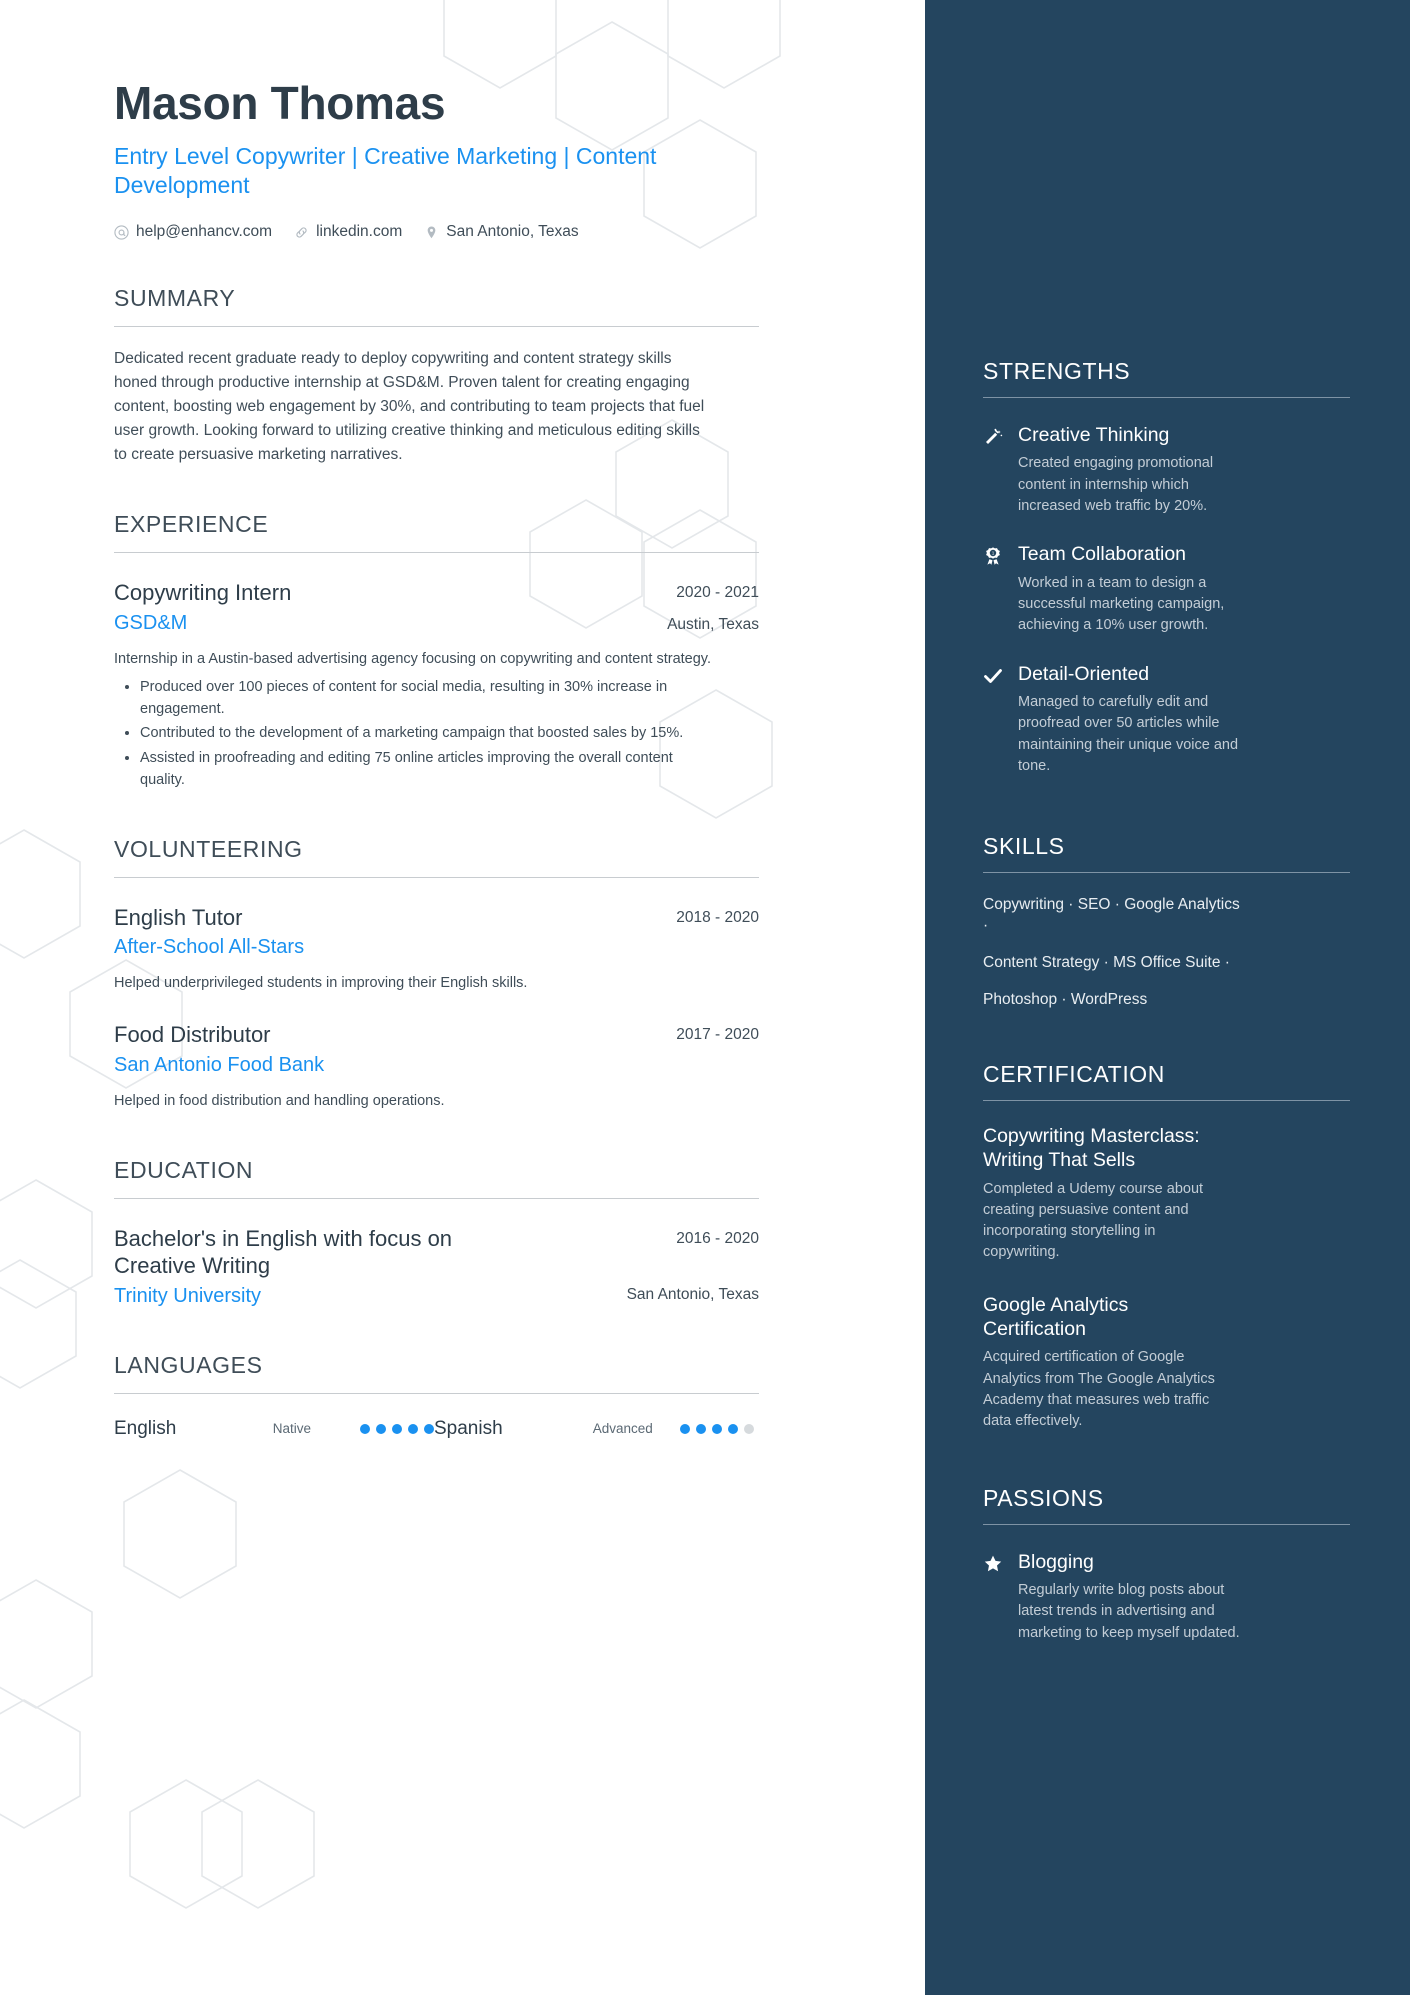 The image size is (1410, 1995). What do you see at coordinates (512, 232) in the screenshot?
I see `contact-location-text: San Antonio, Texas` at bounding box center [512, 232].